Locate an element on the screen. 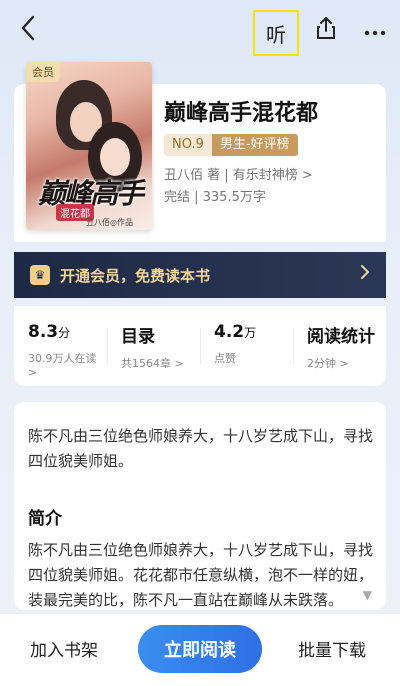 The image size is (400, 686). stat-sub: 共1564章 > is located at coordinates (152, 363).